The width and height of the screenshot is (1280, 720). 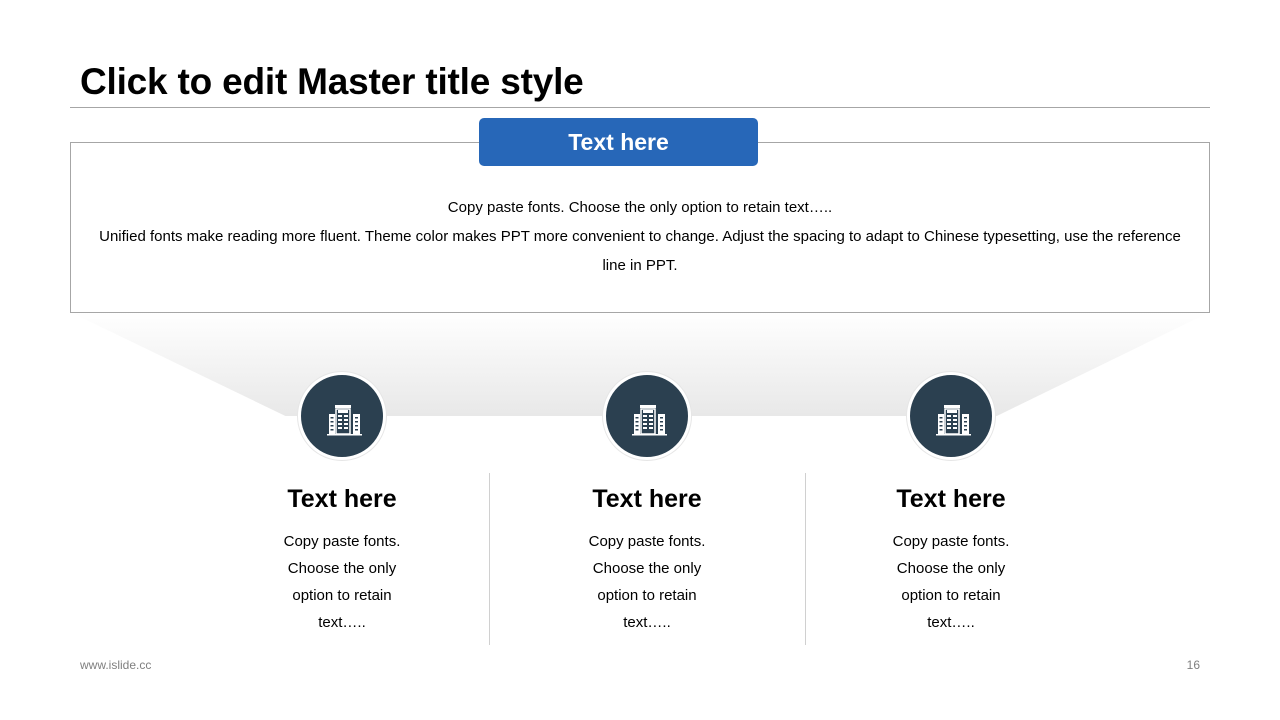 What do you see at coordinates (618, 142) in the screenshot?
I see `text-here-tag: Text here` at bounding box center [618, 142].